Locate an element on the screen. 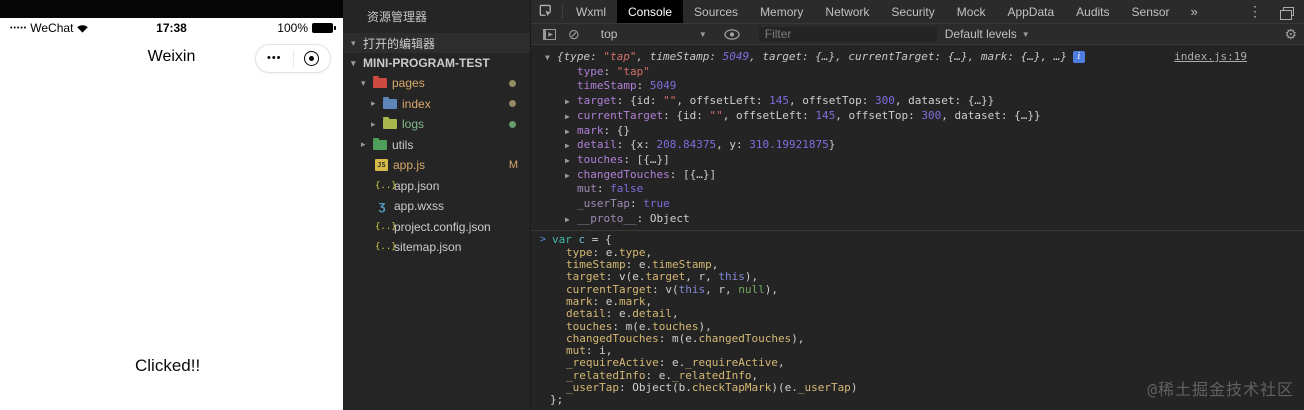  tree-item-app.wxss: ʒ app.wxss is located at coordinates (436, 206).